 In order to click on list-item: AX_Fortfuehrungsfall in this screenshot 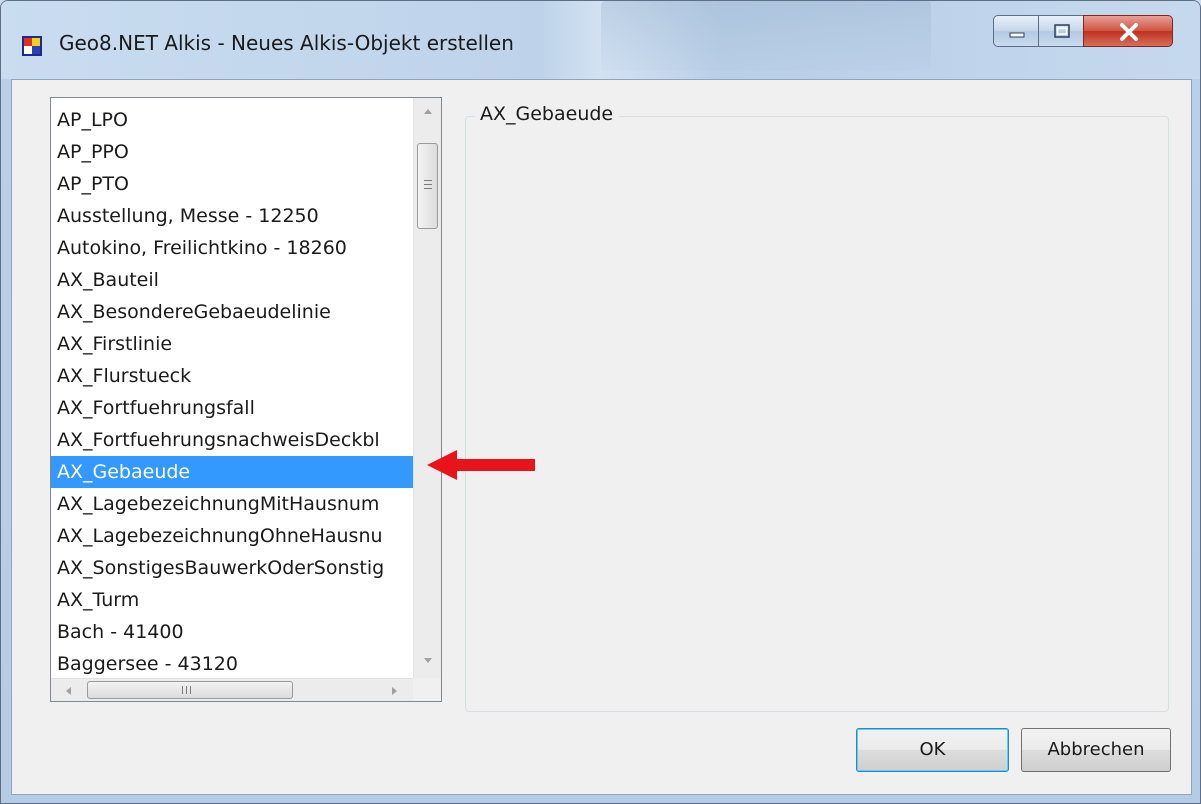, I will do `click(232, 408)`.